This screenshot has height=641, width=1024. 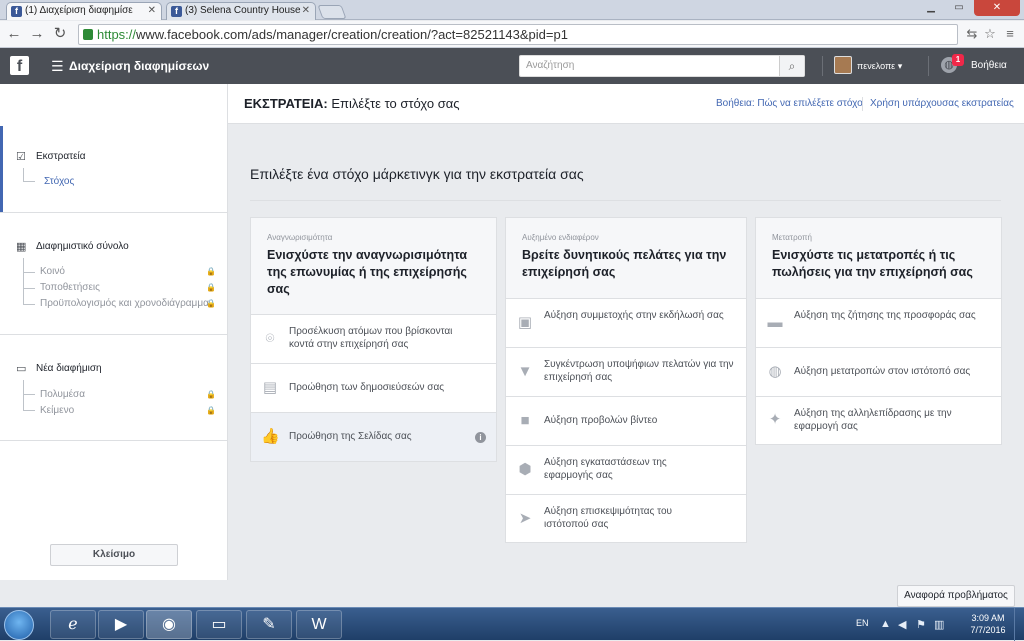 I want to click on back-arrow-icon: ←, so click(x=14, y=34).